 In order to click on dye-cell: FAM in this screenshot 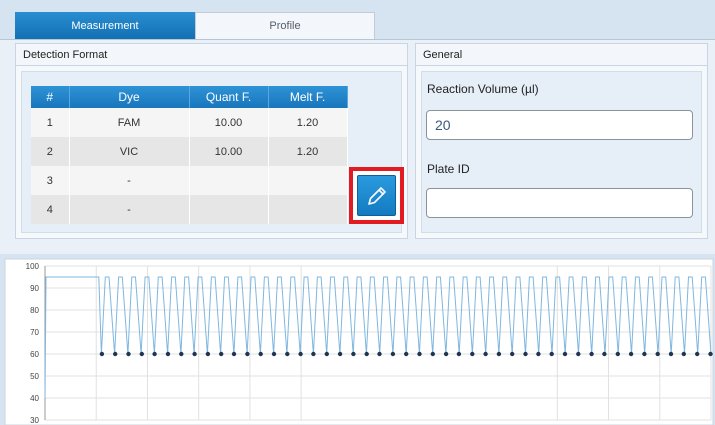, I will do `click(129, 122)`.